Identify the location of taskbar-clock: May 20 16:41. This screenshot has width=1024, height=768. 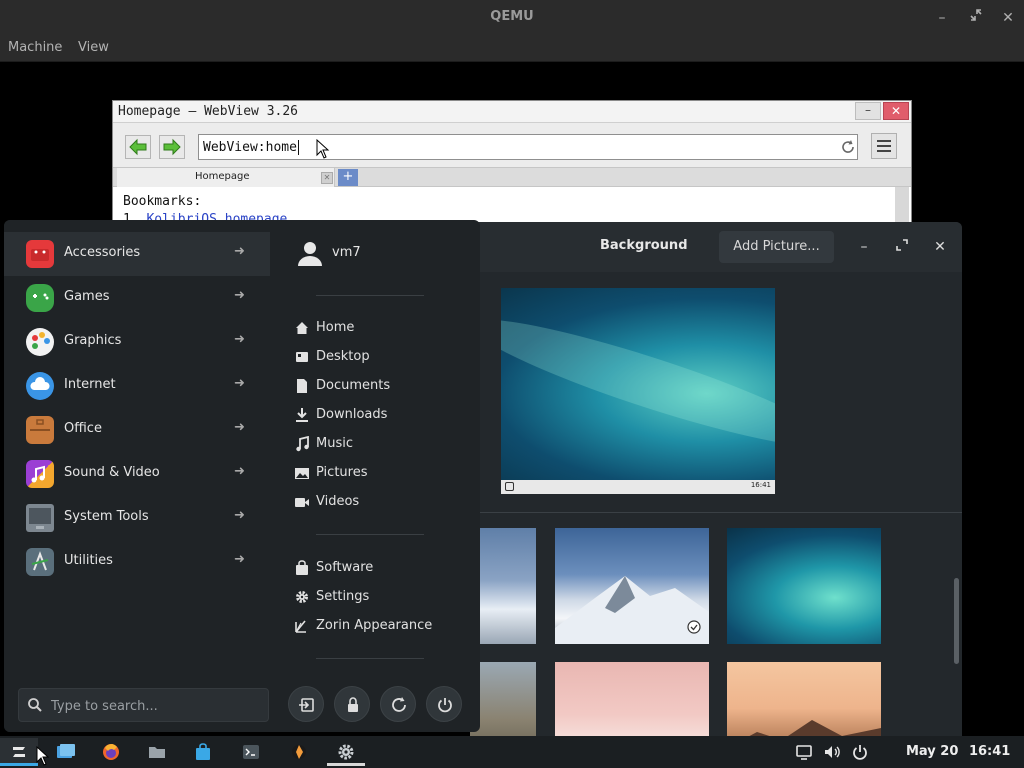
(958, 751).